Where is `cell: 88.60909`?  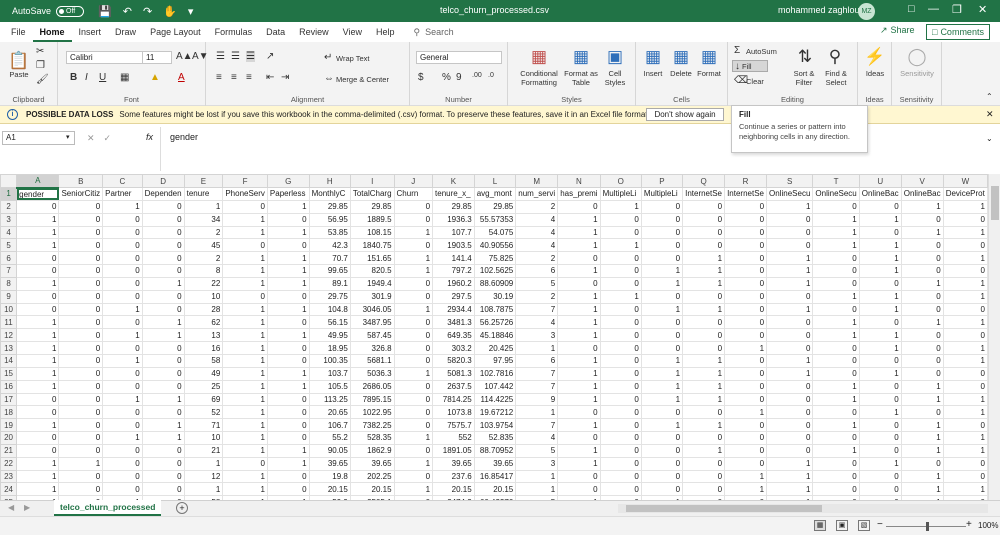 cell: 88.60909 is located at coordinates (495, 283).